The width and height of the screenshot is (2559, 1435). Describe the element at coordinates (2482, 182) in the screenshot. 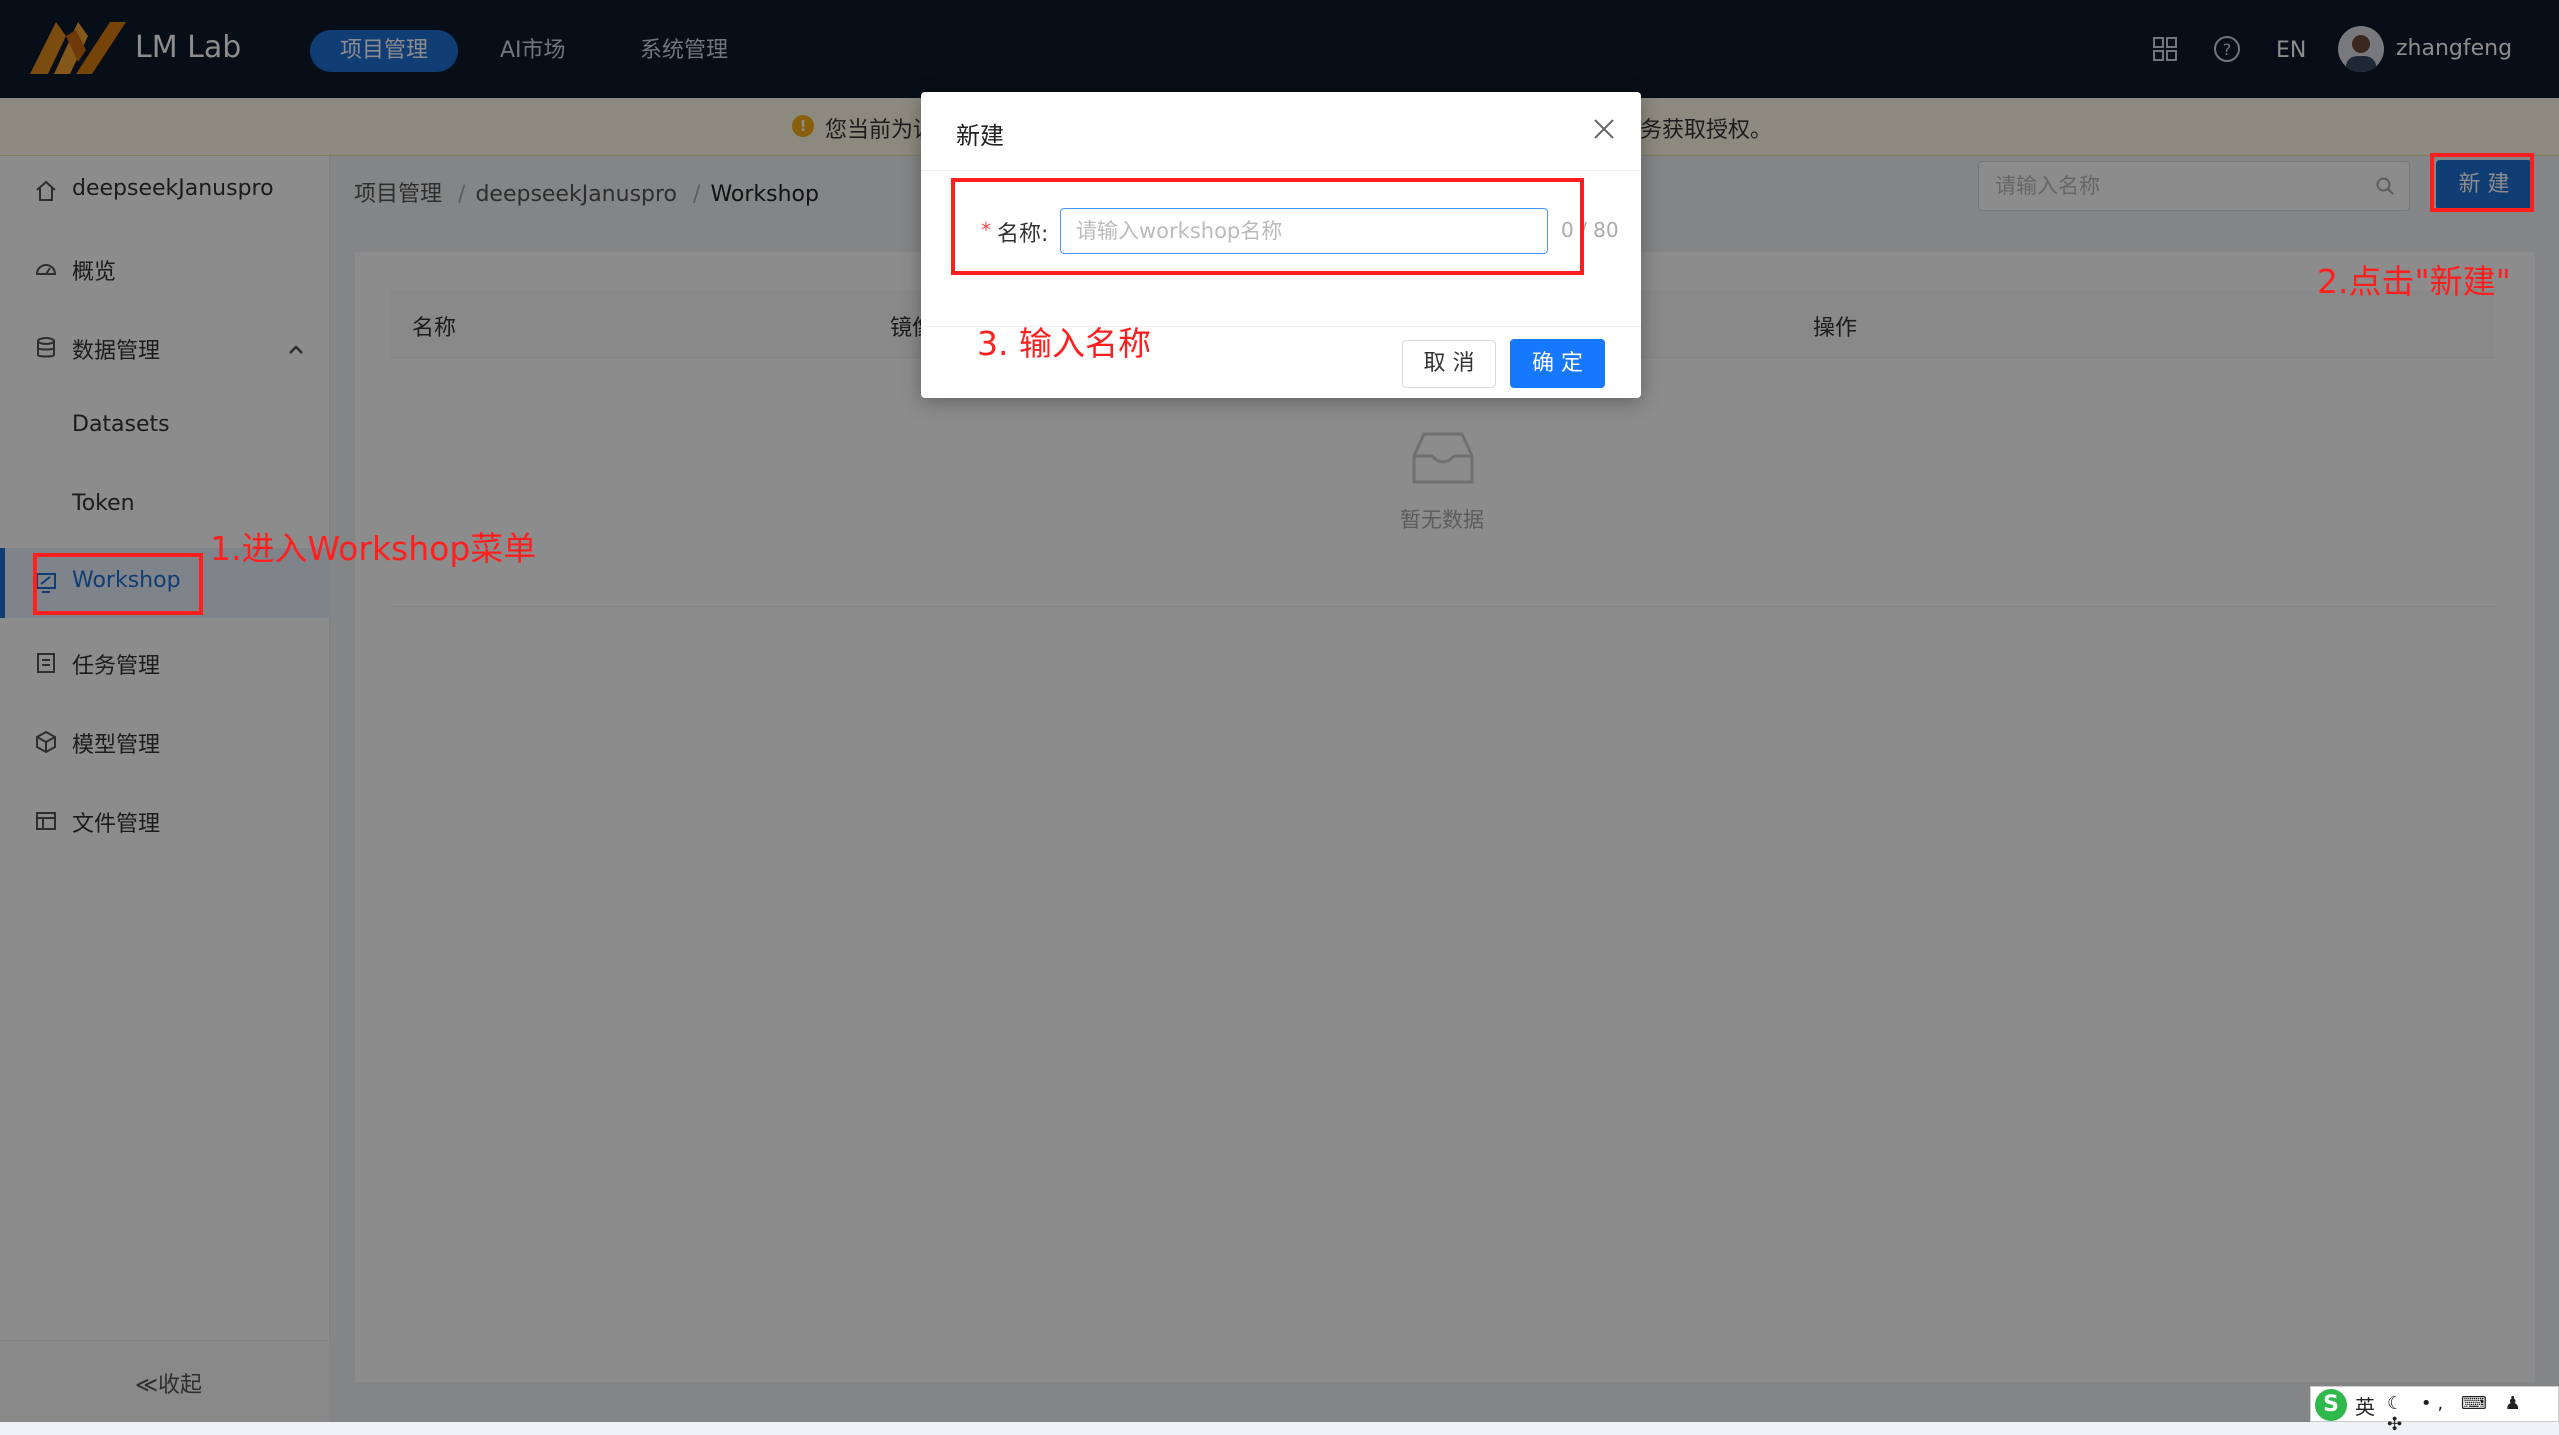

I see `annotation-box-new-button` at that location.